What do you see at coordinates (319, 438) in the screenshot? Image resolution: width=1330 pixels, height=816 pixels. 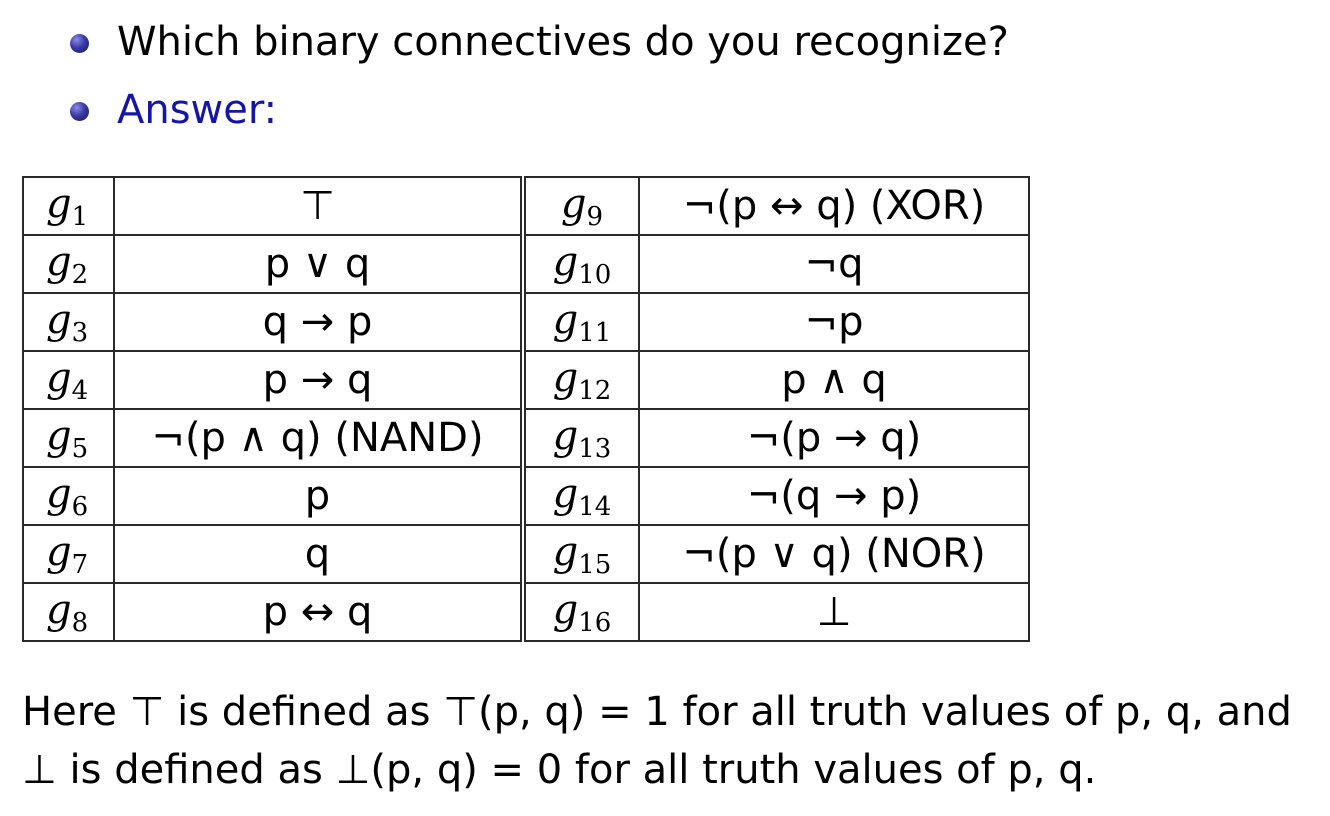 I see `connective-formula: ¬(p ∧ q) (NAND)` at bounding box center [319, 438].